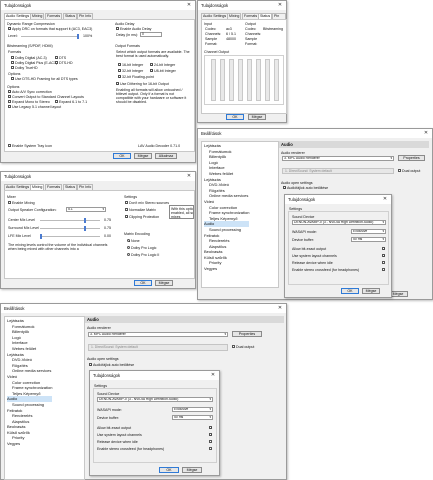 The width and height of the screenshot is (433, 480). Describe the element at coordinates (107, 228) in the screenshot. I see `surround-mix-value: 0.75` at that location.